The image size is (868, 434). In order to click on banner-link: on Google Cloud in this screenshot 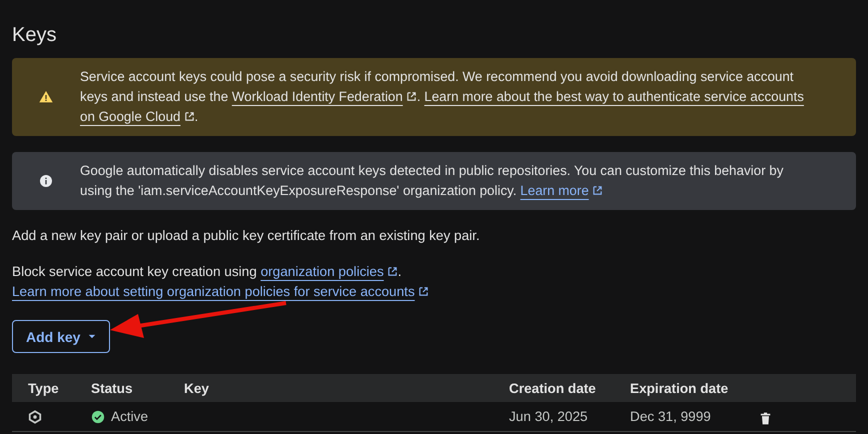, I will do `click(137, 116)`.